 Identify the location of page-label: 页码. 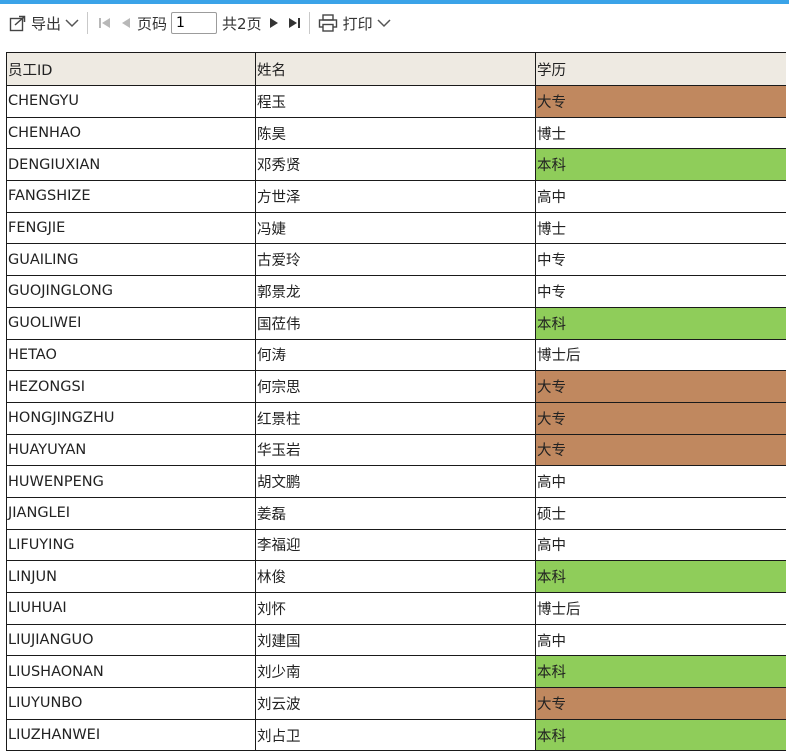
(152, 23).